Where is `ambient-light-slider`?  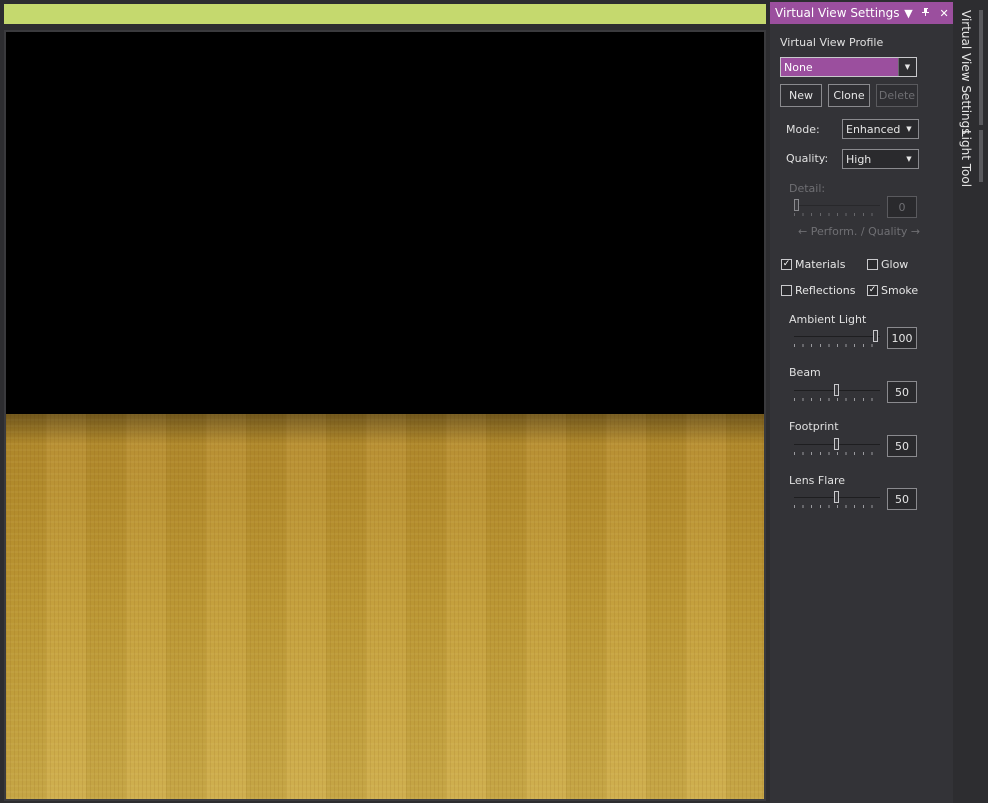
ambient-light-slider is located at coordinates (837, 339).